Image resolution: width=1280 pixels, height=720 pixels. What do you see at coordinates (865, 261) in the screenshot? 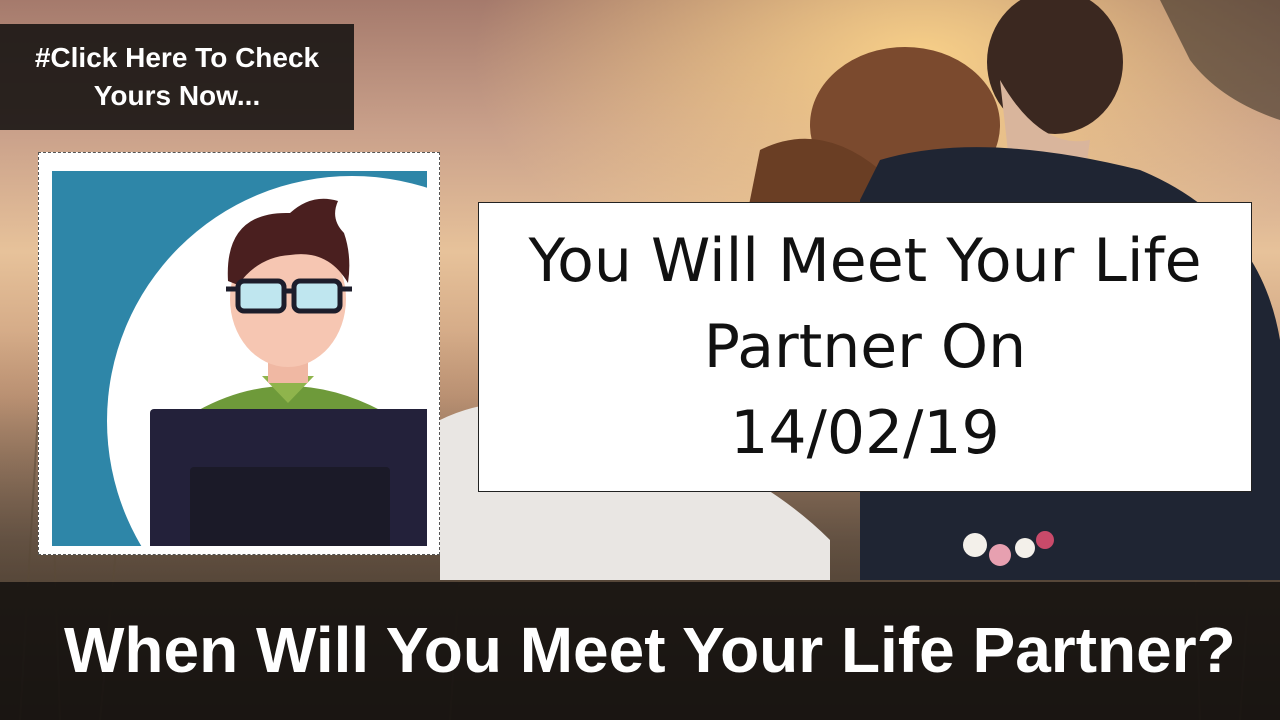
I see `result-line-1: You Will Meet Your Life` at bounding box center [865, 261].